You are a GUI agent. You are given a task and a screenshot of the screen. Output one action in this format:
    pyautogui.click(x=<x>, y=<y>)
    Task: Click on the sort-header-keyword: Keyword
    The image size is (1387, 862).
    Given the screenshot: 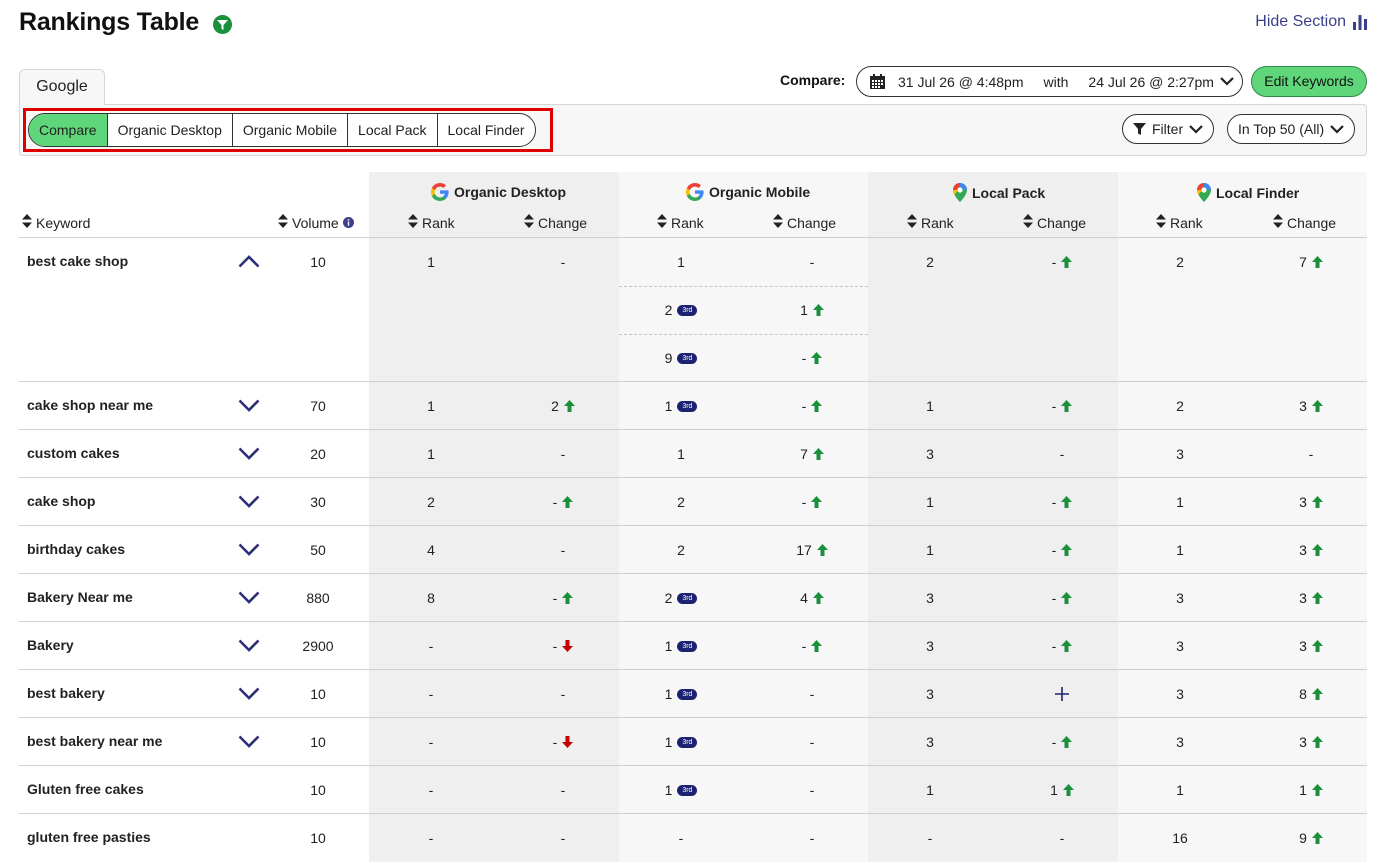 What is the action you would take?
    pyautogui.click(x=56, y=222)
    